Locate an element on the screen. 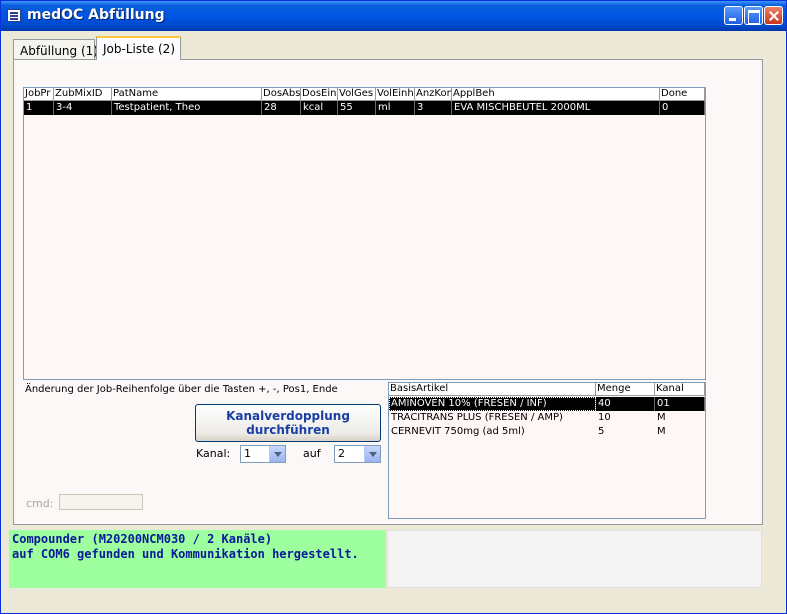 The image size is (787, 614). column-header: Done is located at coordinates (682, 94).